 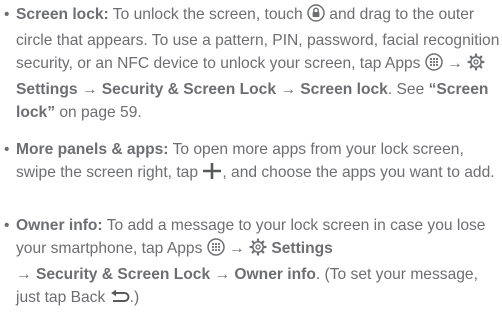 What do you see at coordinates (358, 172) in the screenshot?
I see `text-segment: , and choose the apps you want to add.` at bounding box center [358, 172].